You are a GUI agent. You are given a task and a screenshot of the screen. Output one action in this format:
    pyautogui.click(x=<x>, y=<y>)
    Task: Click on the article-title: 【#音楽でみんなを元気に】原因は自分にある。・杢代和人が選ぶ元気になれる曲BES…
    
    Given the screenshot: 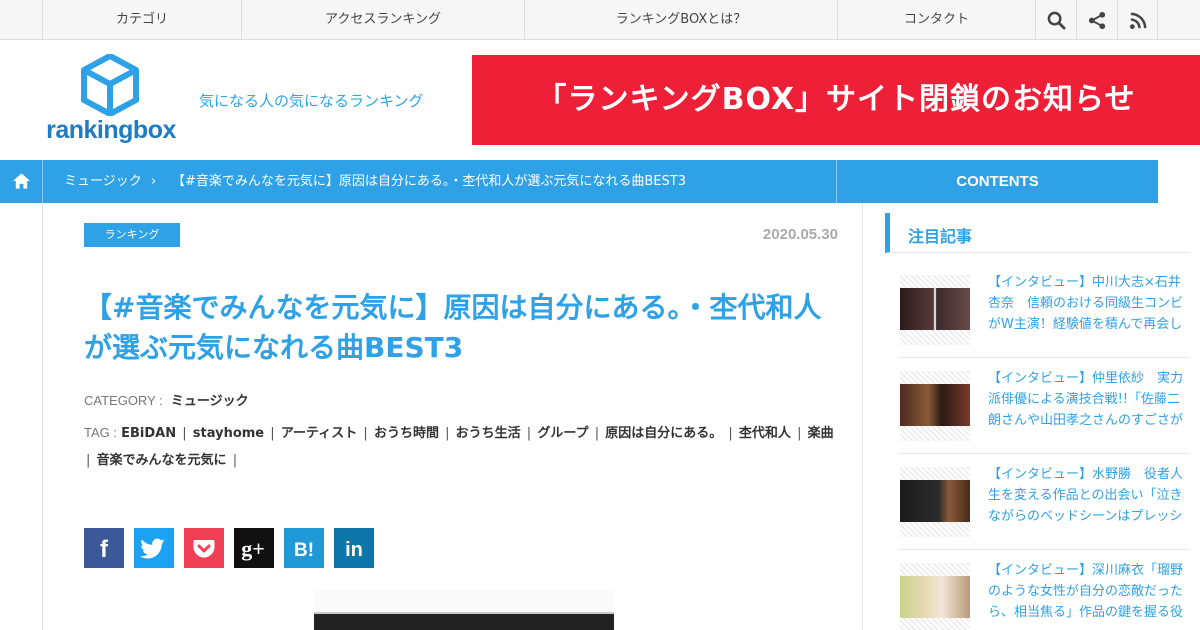 What is the action you would take?
    pyautogui.click(x=453, y=327)
    